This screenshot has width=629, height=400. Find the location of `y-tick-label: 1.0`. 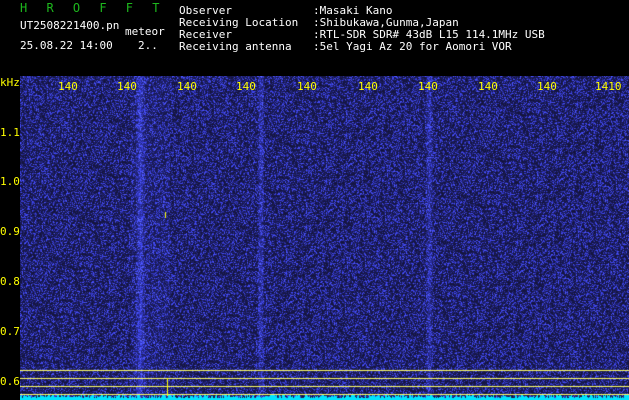

y-tick-label: 1.0 is located at coordinates (10, 181).